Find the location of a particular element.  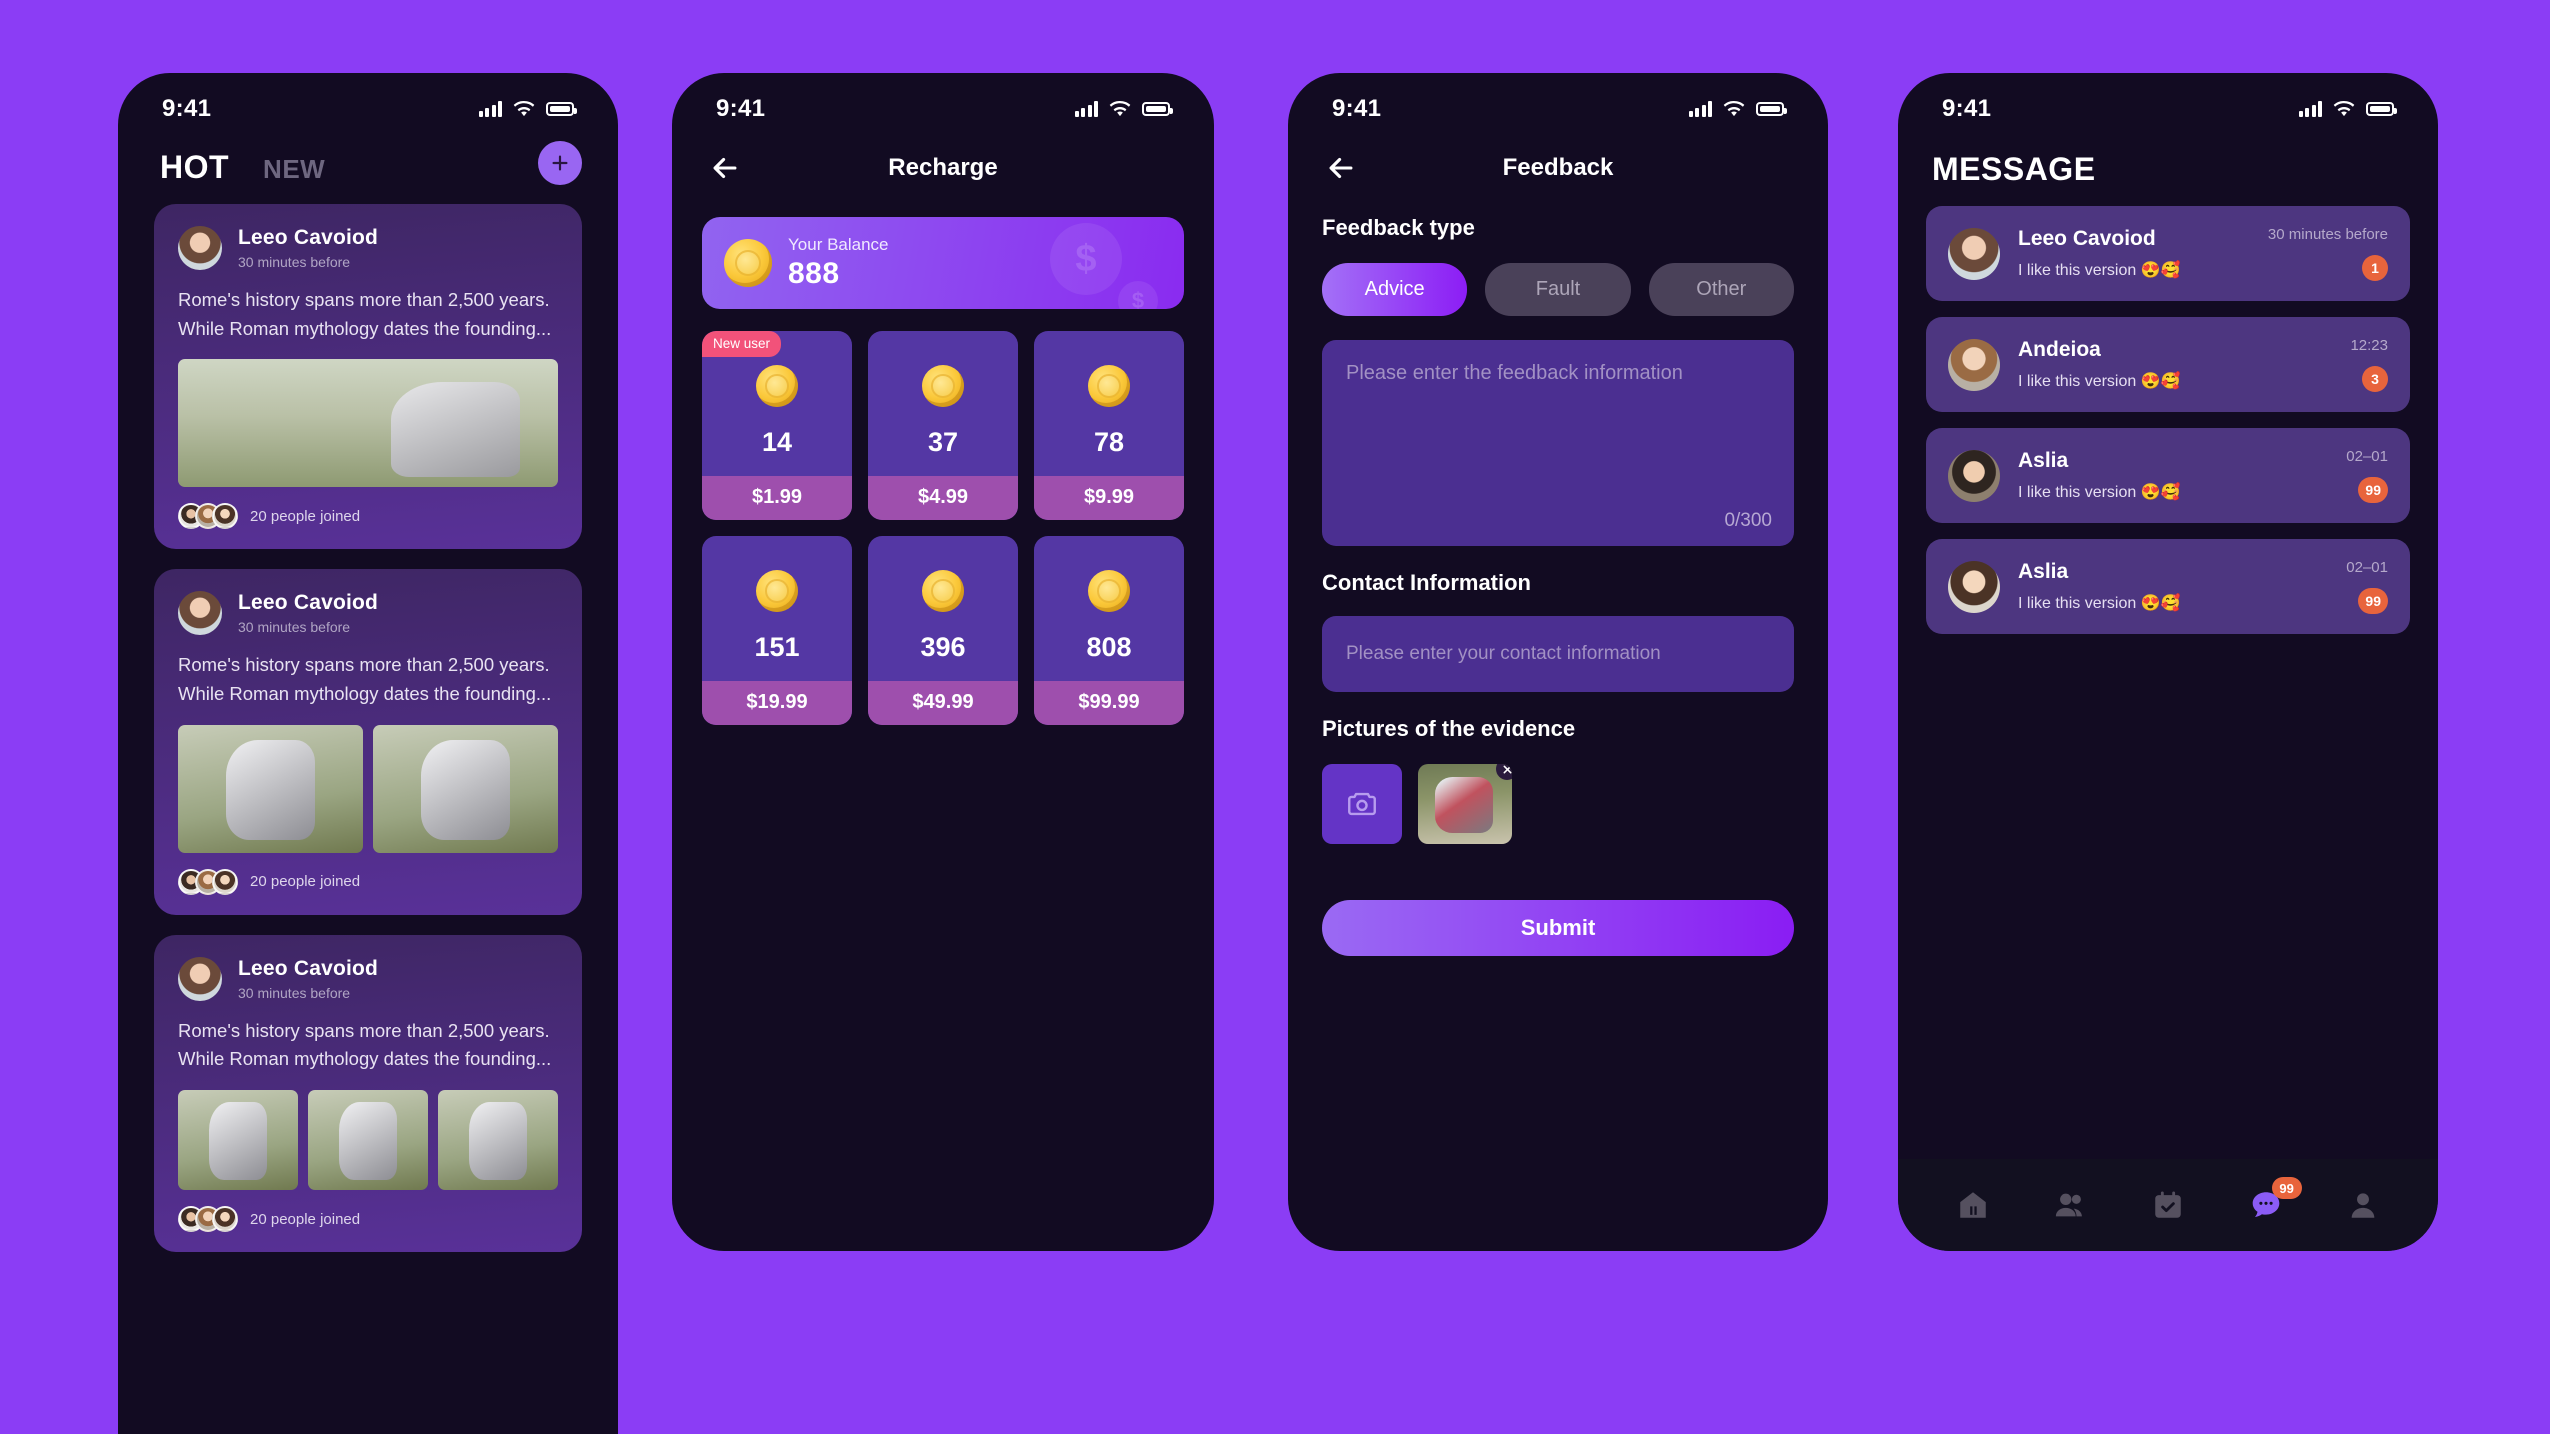

joined-avatars is located at coordinates (208, 881).